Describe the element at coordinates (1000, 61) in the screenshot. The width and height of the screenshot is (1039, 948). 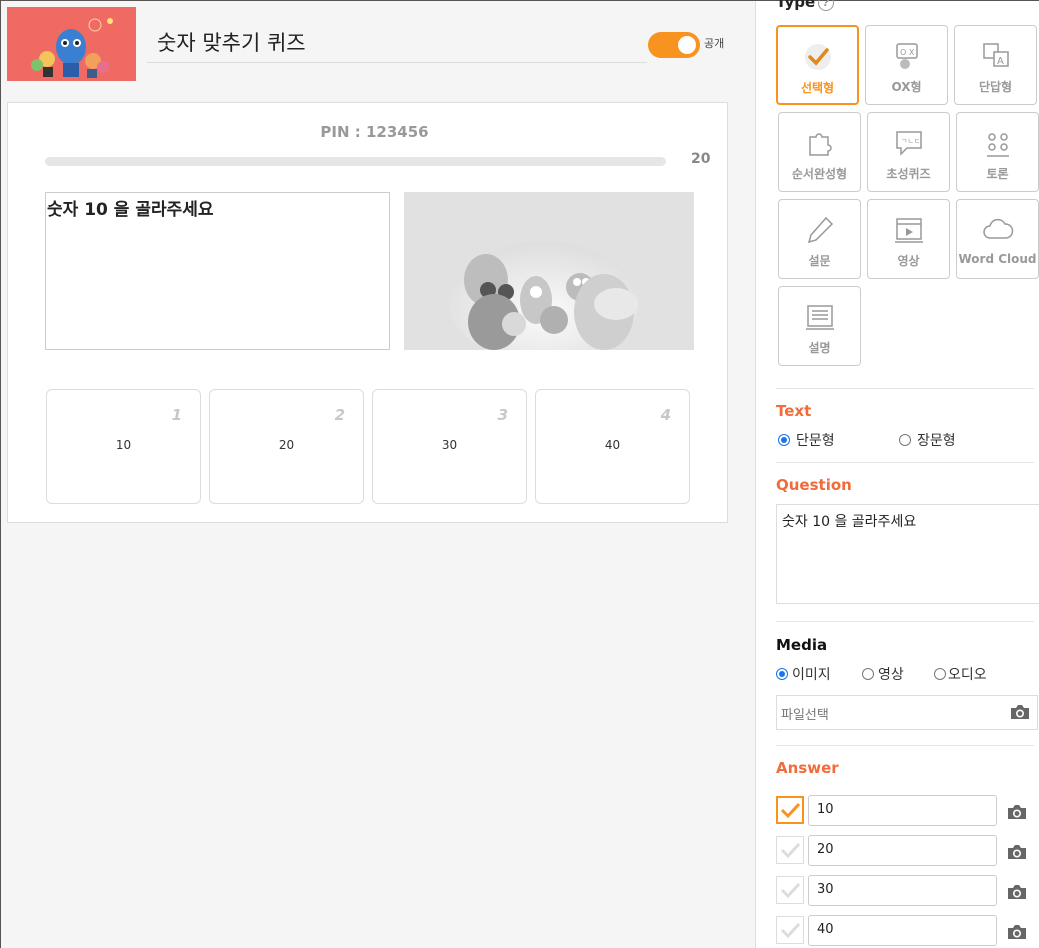
I see `svg-text: A` at that location.